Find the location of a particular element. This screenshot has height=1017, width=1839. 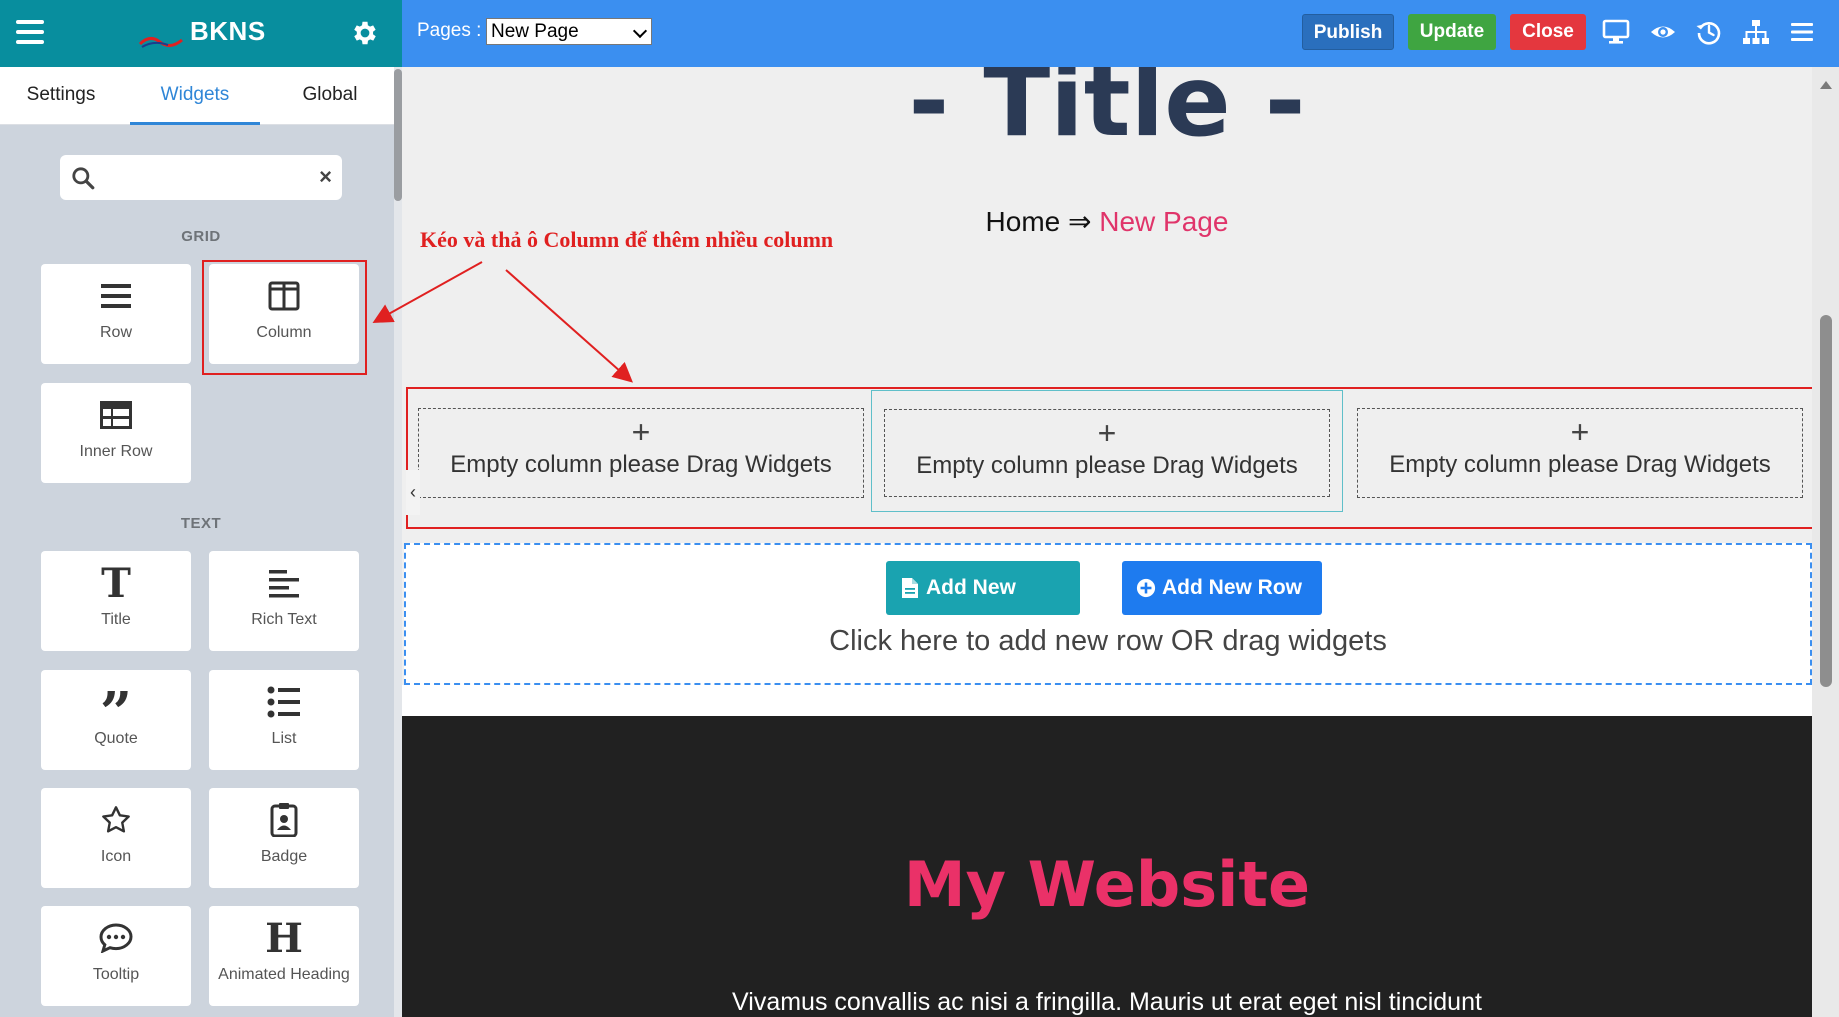

chevron-down-icon is located at coordinates (640, 31).